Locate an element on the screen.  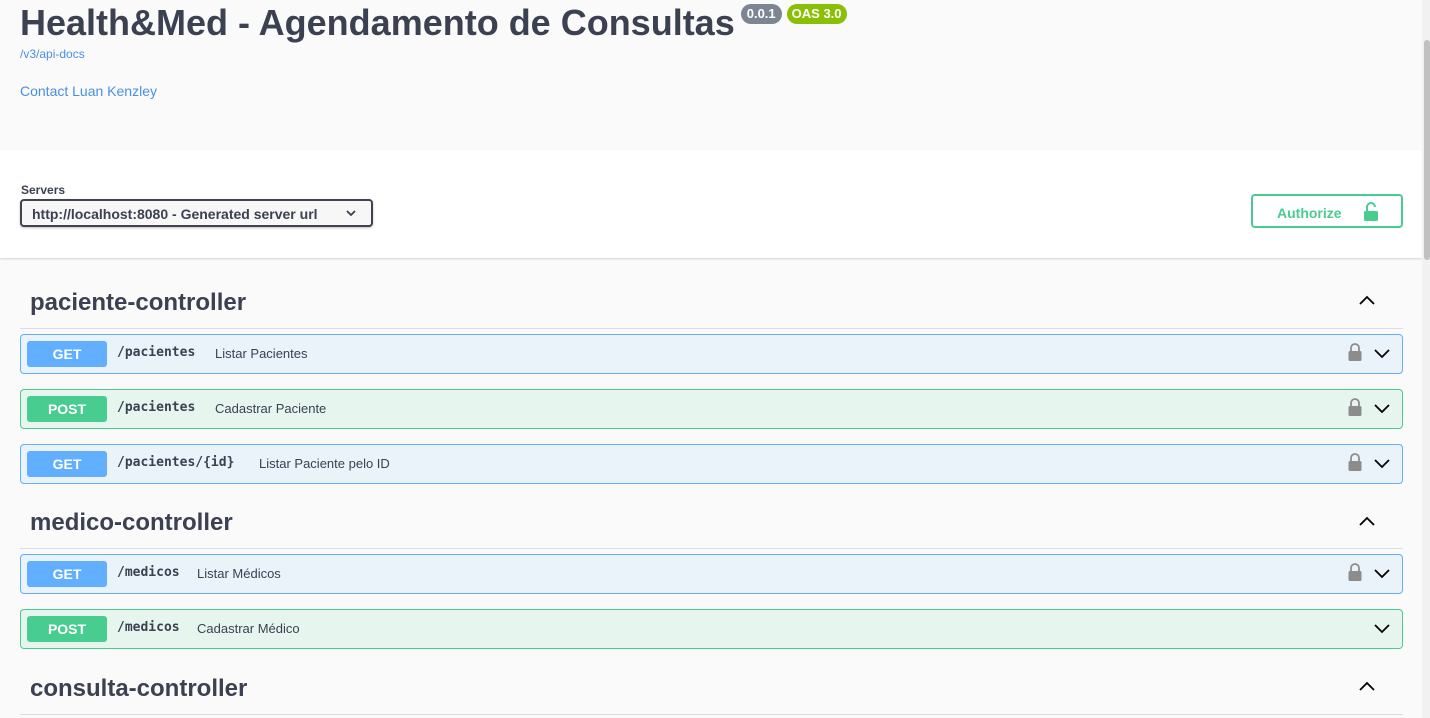
servers-label: Servers is located at coordinates (43, 190).